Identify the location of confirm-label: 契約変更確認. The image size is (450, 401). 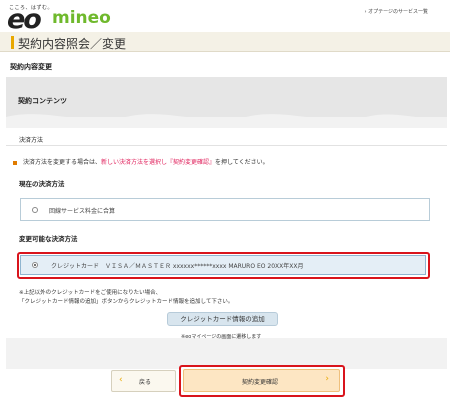
(260, 382).